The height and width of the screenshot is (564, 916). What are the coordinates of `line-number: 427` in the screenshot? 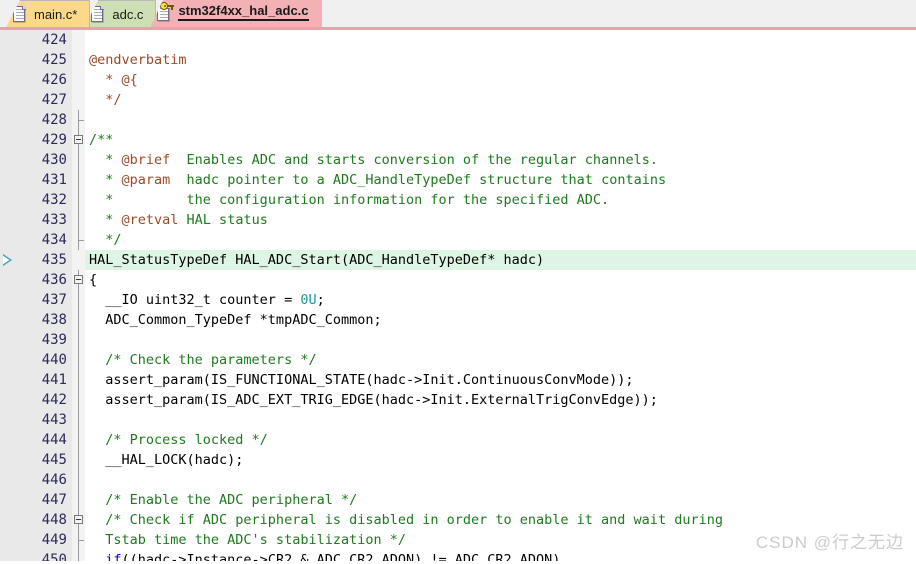 It's located at (44, 100).